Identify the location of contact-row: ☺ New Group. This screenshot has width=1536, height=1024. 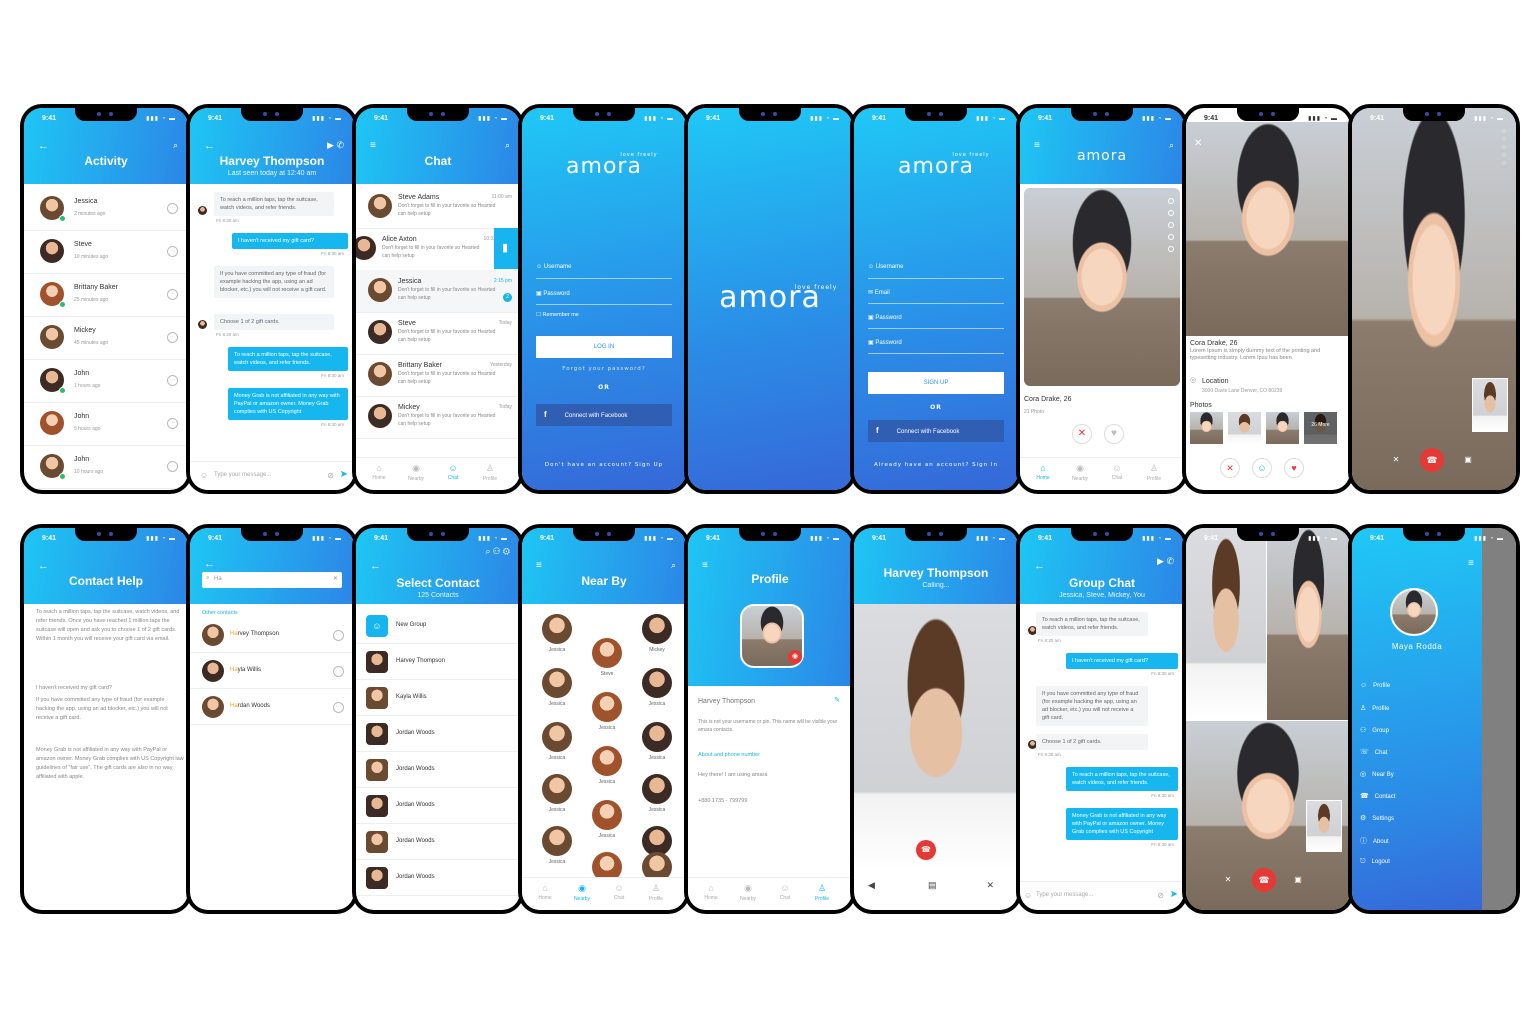
(438, 626).